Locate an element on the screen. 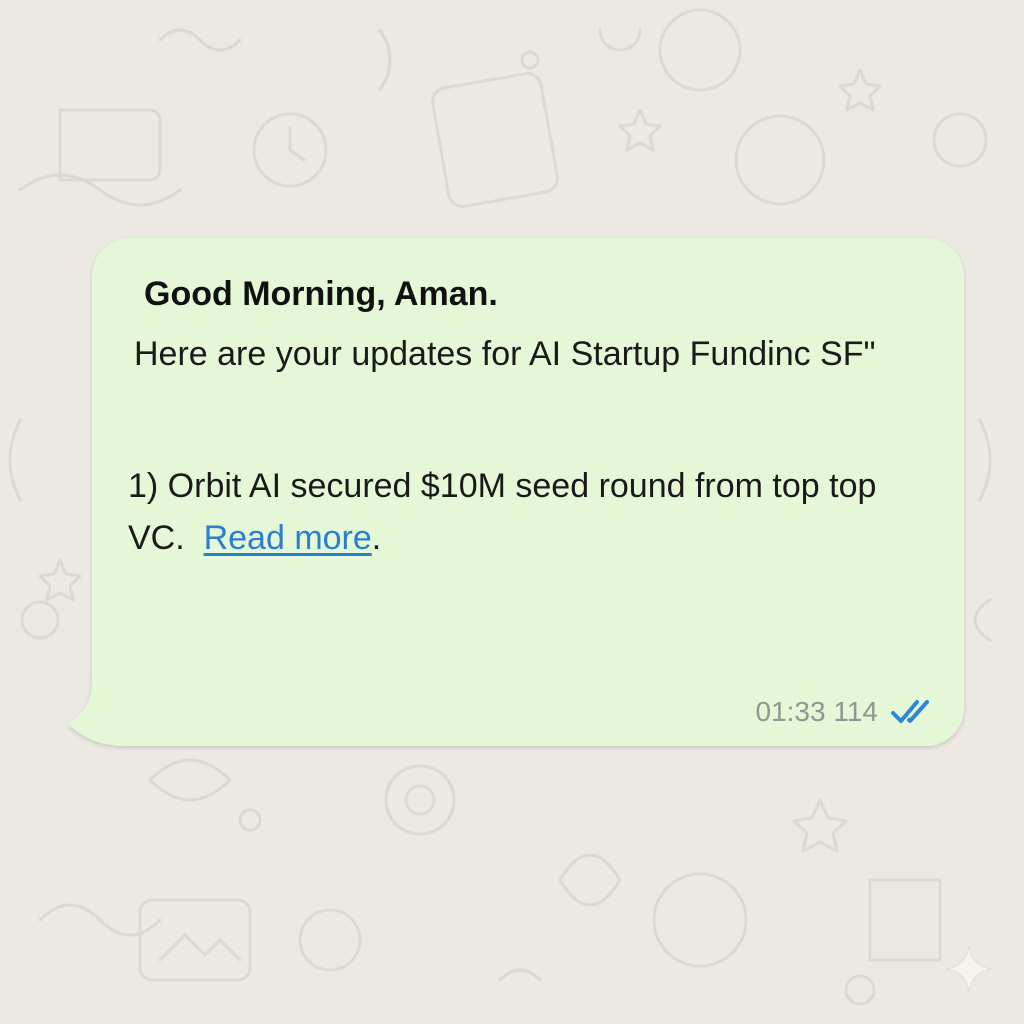 This screenshot has height=1024, width=1024. message-meta: 01:33 114 is located at coordinates (846, 712).